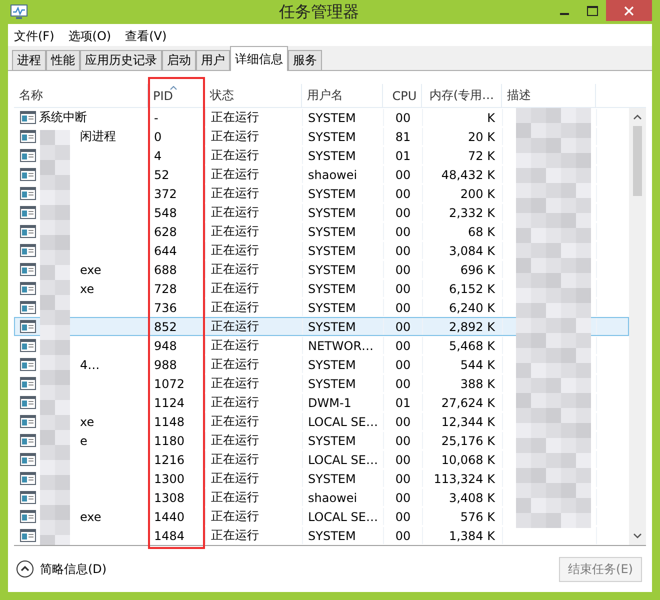 This screenshot has width=660, height=600. What do you see at coordinates (177, 231) in the screenshot?
I see `table-cell: 628` at bounding box center [177, 231].